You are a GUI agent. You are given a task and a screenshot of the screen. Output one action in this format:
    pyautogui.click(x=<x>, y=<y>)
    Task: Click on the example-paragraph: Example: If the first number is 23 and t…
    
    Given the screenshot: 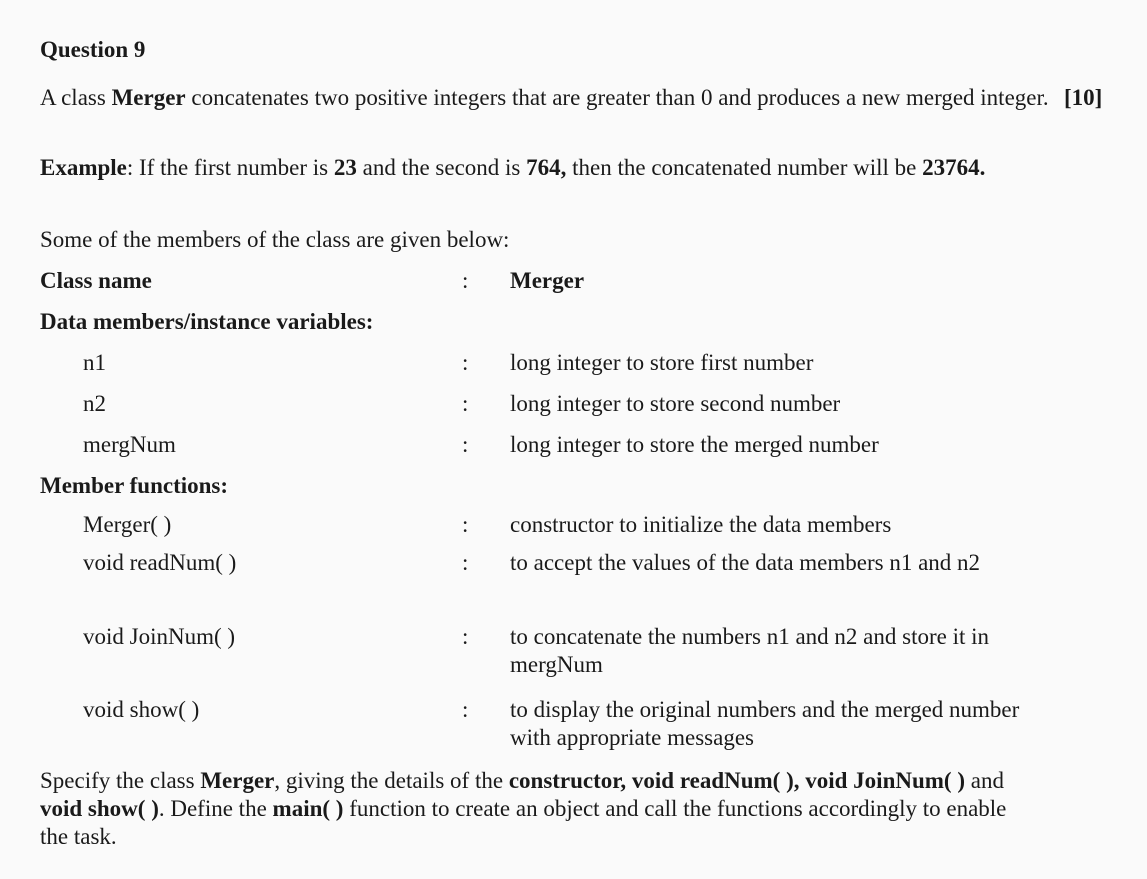 What is the action you would take?
    pyautogui.click(x=545, y=168)
    